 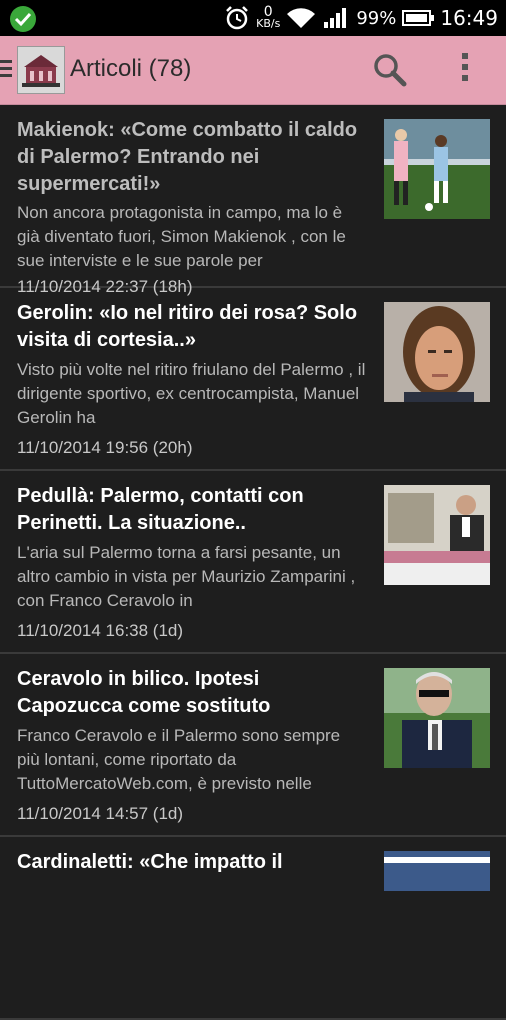 What do you see at coordinates (418, 18) in the screenshot?
I see `battery-icon` at bounding box center [418, 18].